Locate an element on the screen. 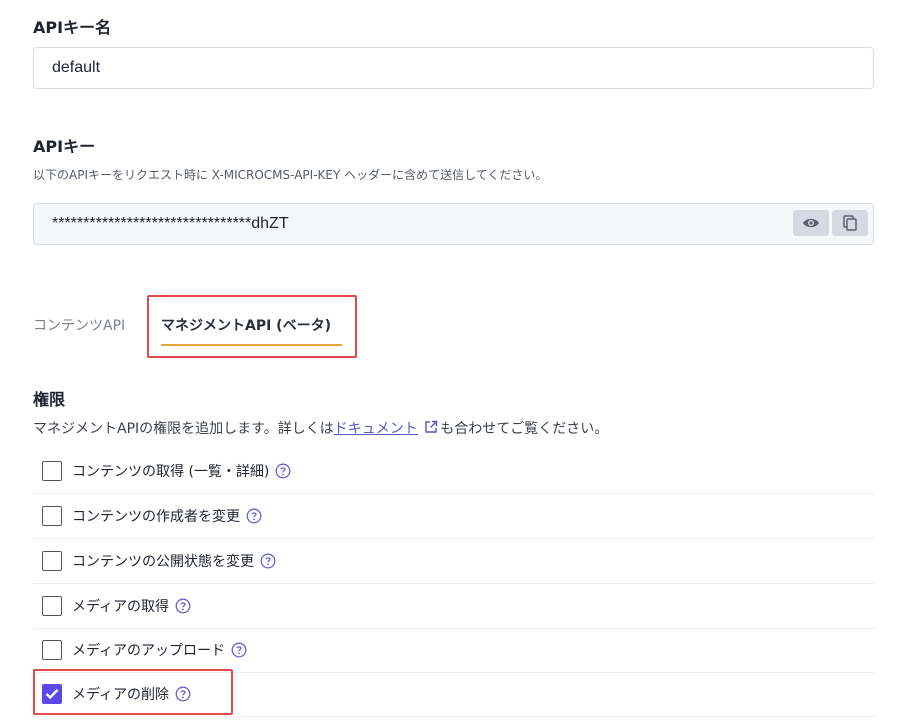  highlight-box-tab is located at coordinates (252, 326).